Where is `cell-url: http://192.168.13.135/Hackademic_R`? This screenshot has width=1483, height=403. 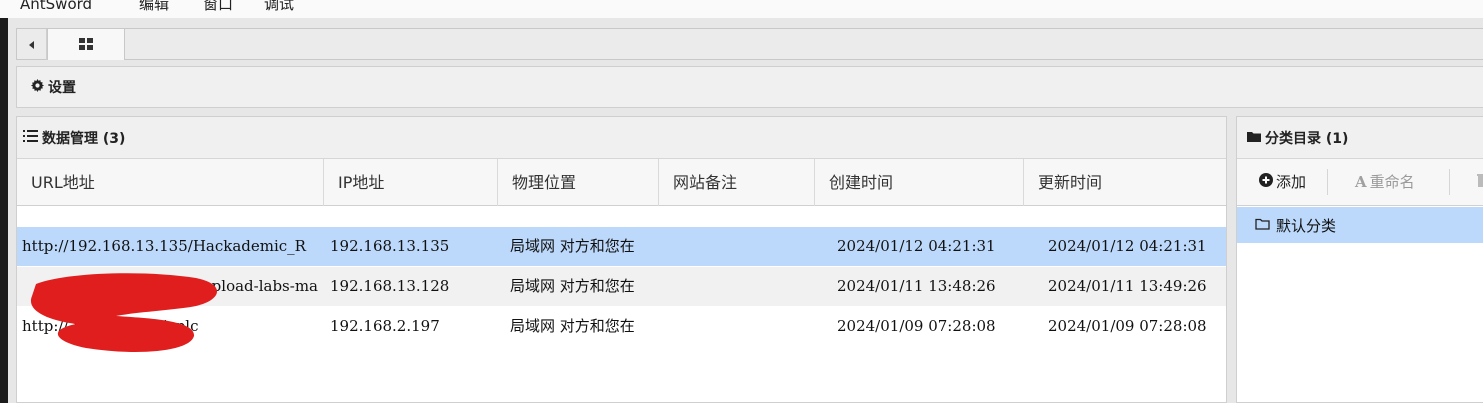
cell-url: http://192.168.13.135/Hackademic_R is located at coordinates (164, 246).